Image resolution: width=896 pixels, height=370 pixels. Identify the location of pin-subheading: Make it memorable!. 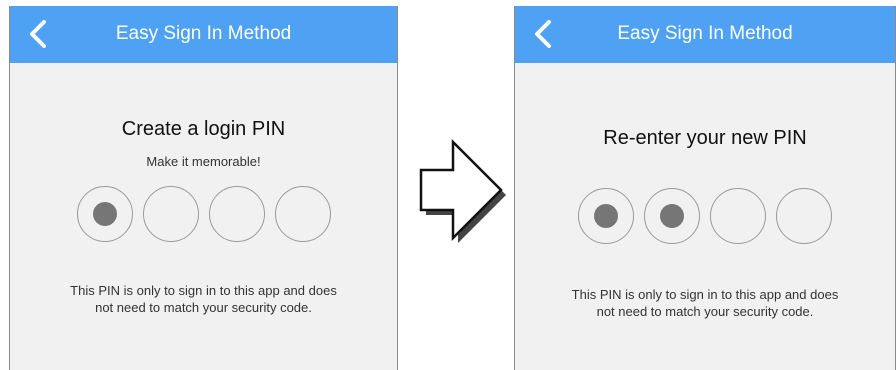
(203, 161).